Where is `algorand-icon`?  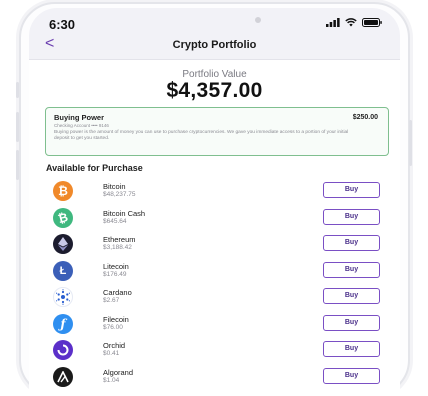 algorand-icon is located at coordinates (63, 376).